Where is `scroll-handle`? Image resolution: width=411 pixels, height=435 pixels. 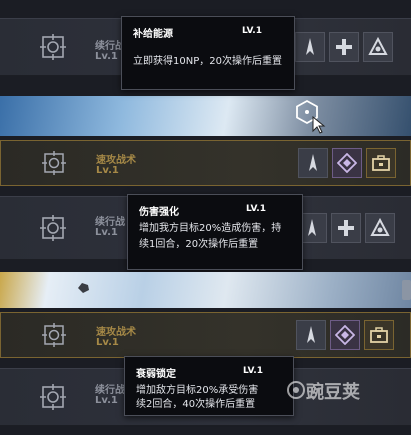 scroll-handle is located at coordinates (406, 290).